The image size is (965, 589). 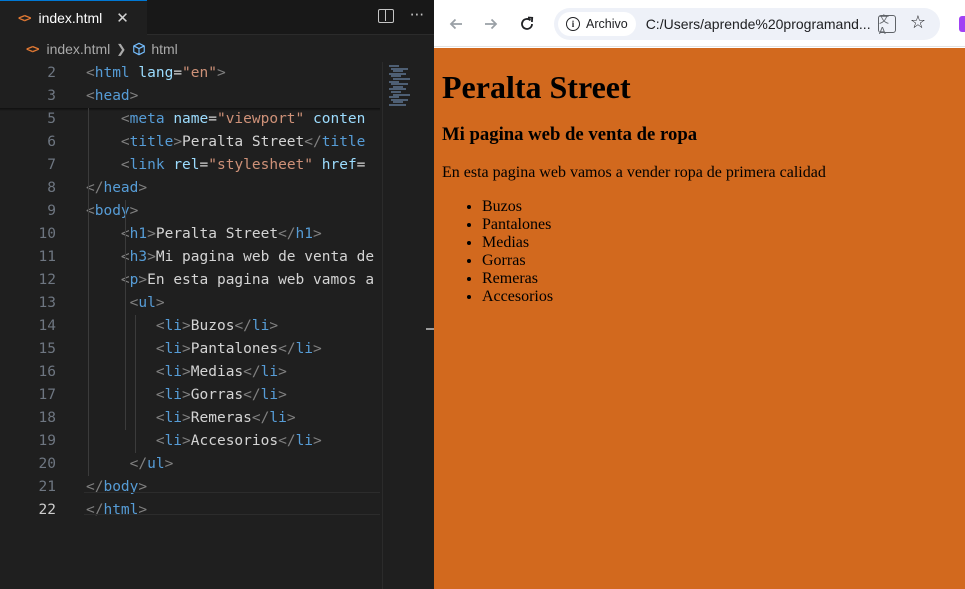 What do you see at coordinates (164, 49) in the screenshot?
I see `breadcrumb-symbol: html` at bounding box center [164, 49].